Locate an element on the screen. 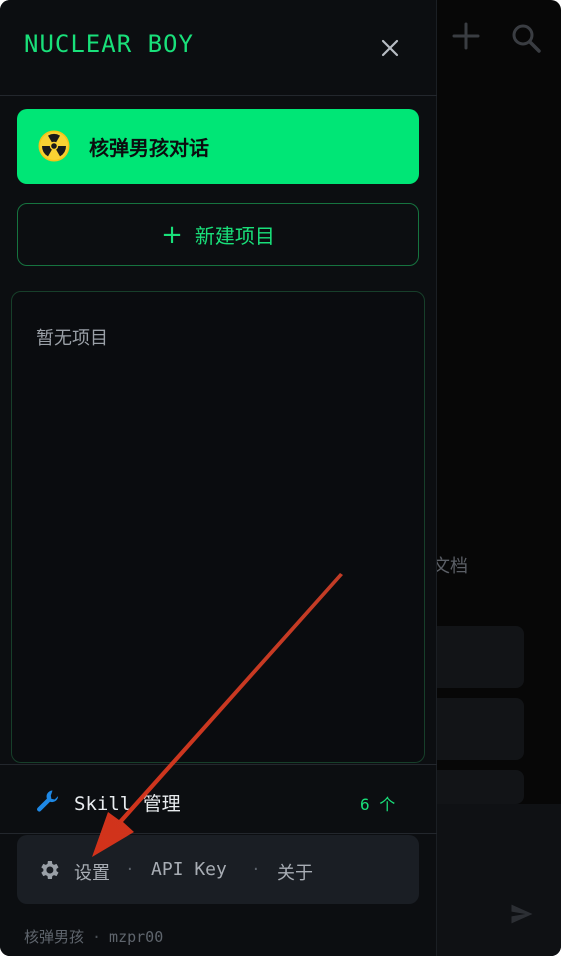  api-key-link: API Key is located at coordinates (189, 869).